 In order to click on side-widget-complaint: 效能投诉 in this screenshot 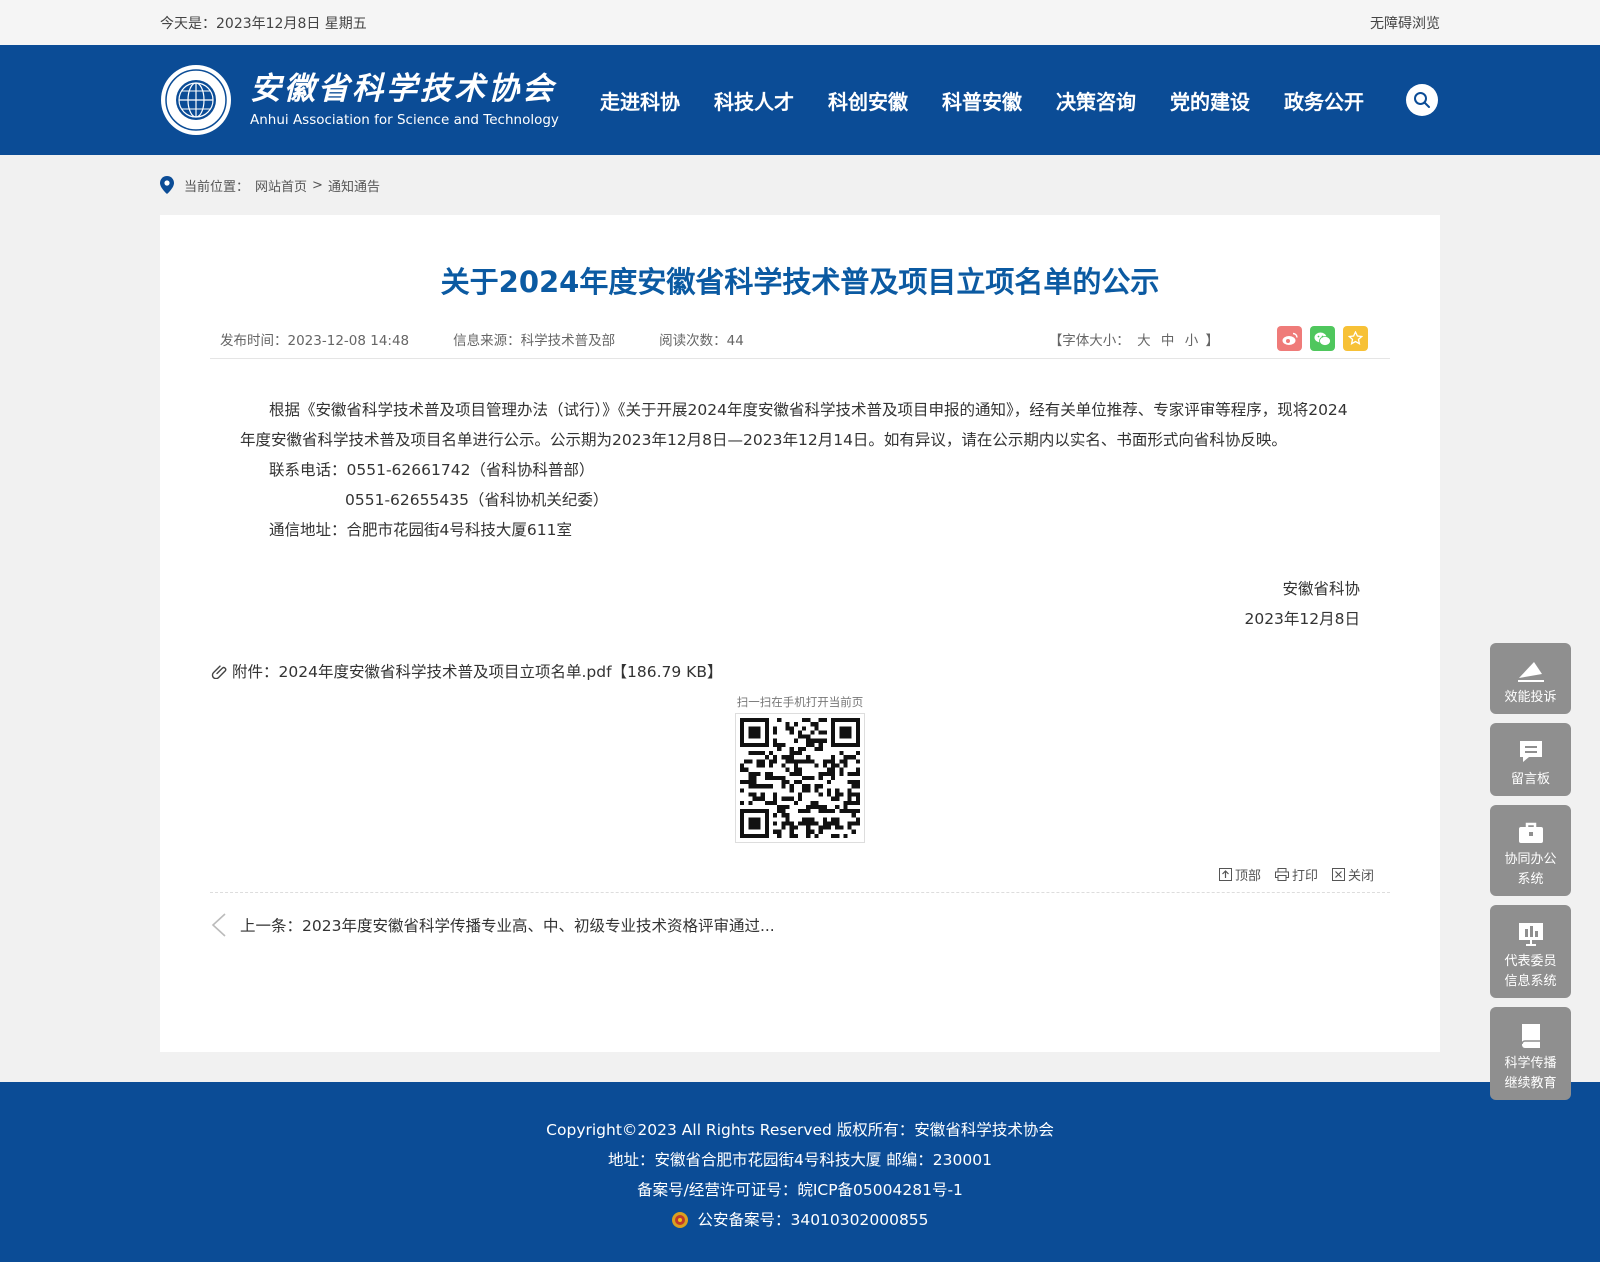, I will do `click(1530, 678)`.